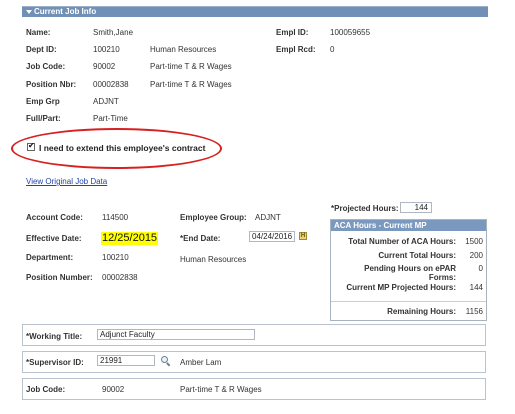  Describe the element at coordinates (201, 362) in the screenshot. I see `supervisor-name: Amber Lam` at that location.